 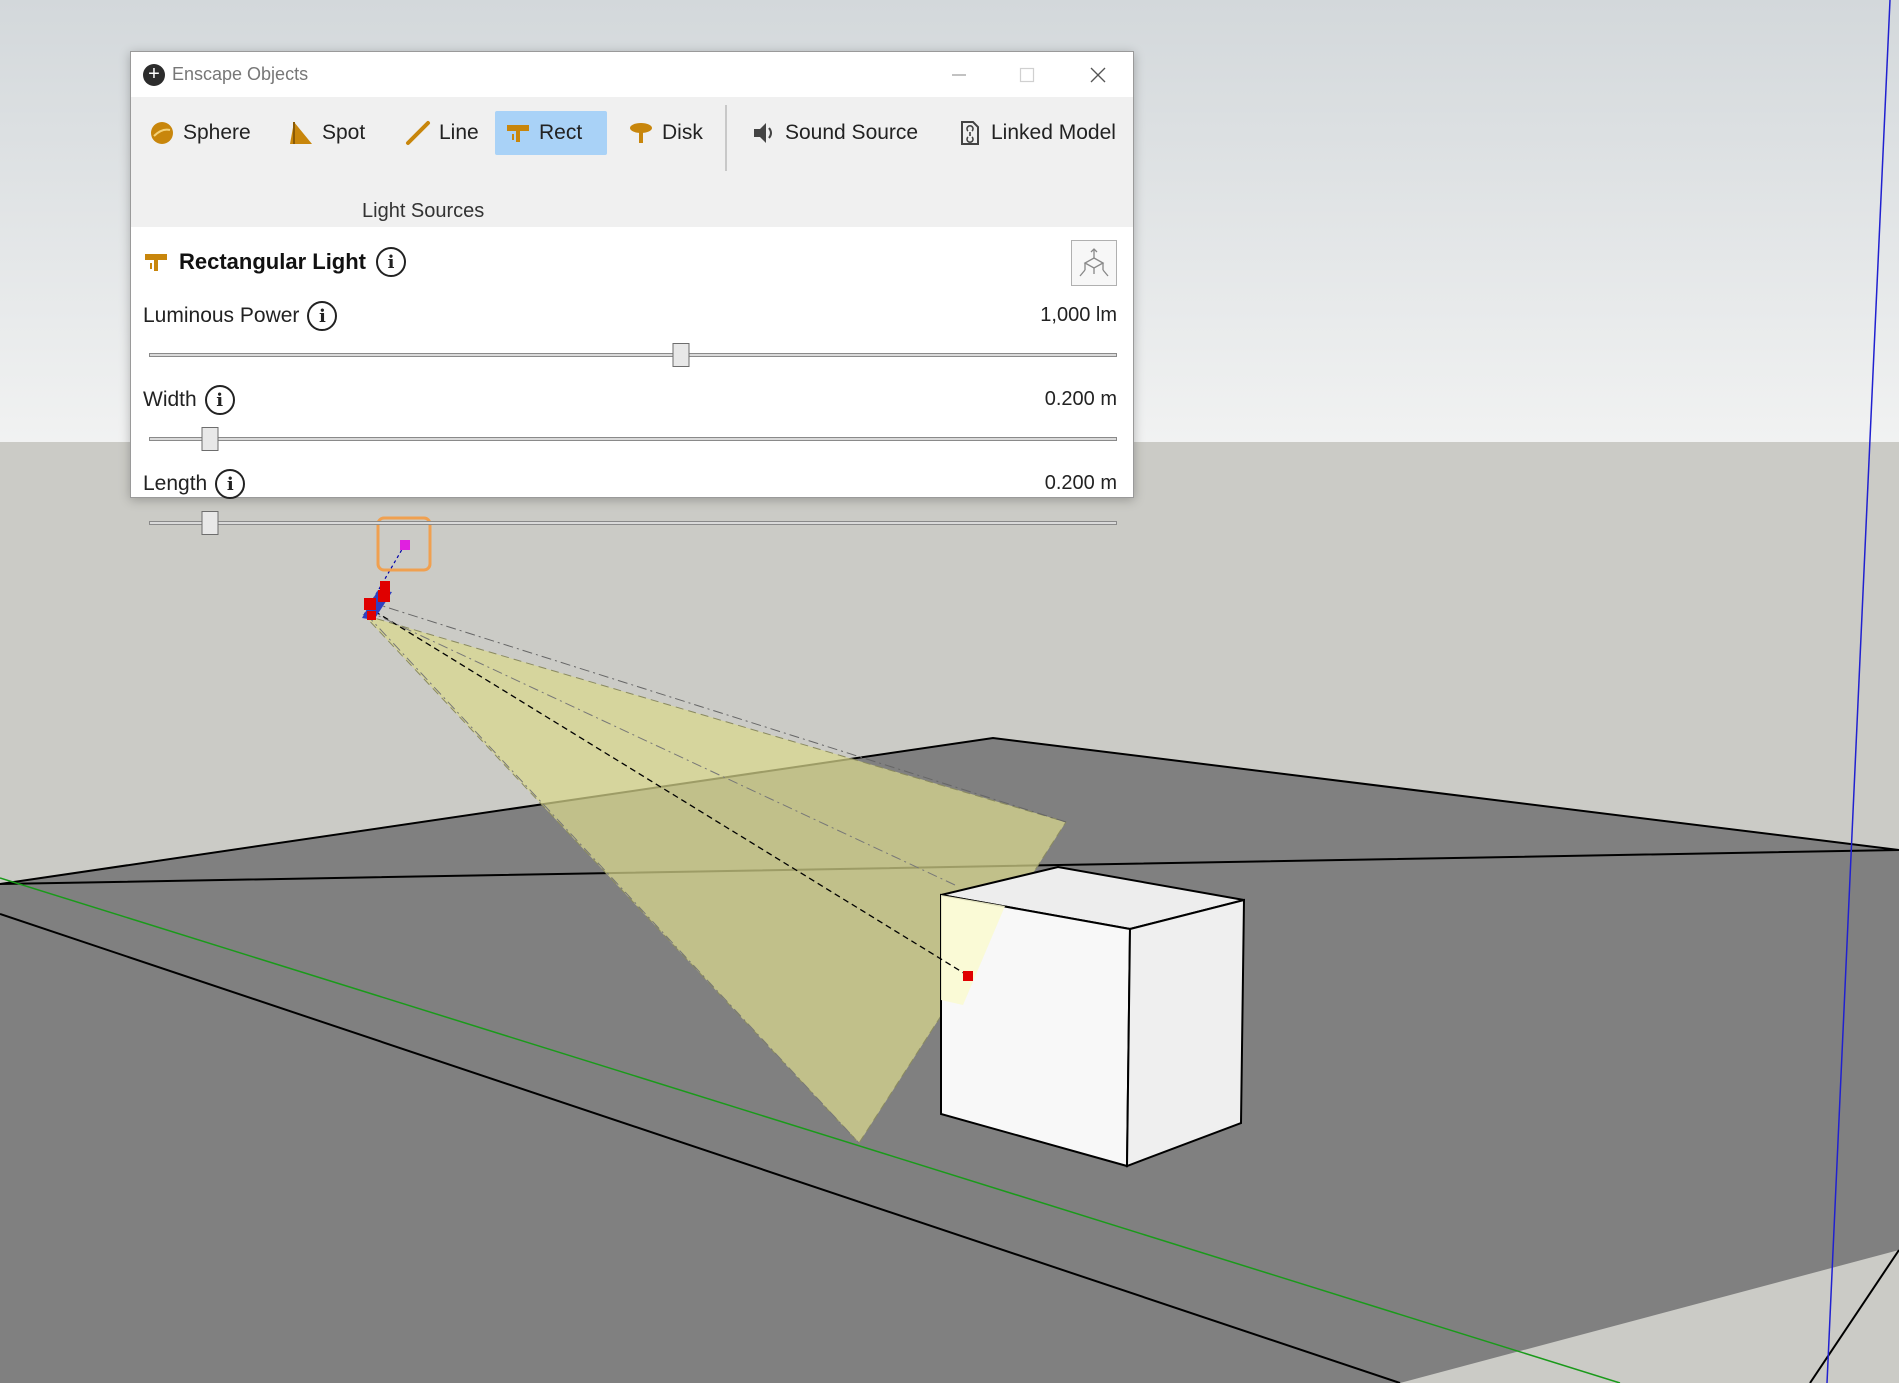 I want to click on length-property: Length i 0.200 m, so click(x=630, y=509).